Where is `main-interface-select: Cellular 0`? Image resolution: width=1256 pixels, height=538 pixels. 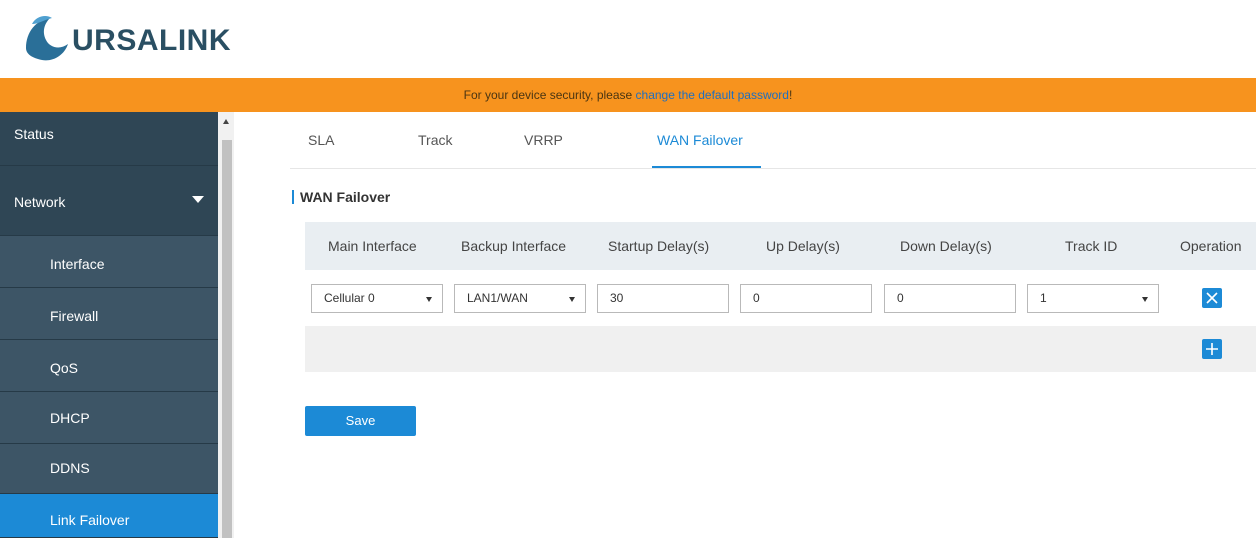
main-interface-select: Cellular 0 is located at coordinates (377, 298).